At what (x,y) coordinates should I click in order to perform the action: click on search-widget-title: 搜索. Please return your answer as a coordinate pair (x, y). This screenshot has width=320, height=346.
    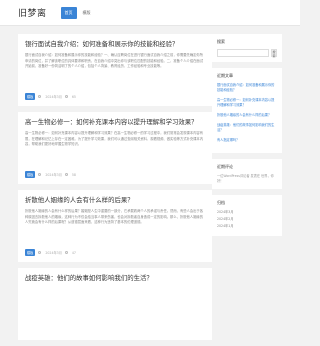
    Looking at the image, I should click on (221, 41).